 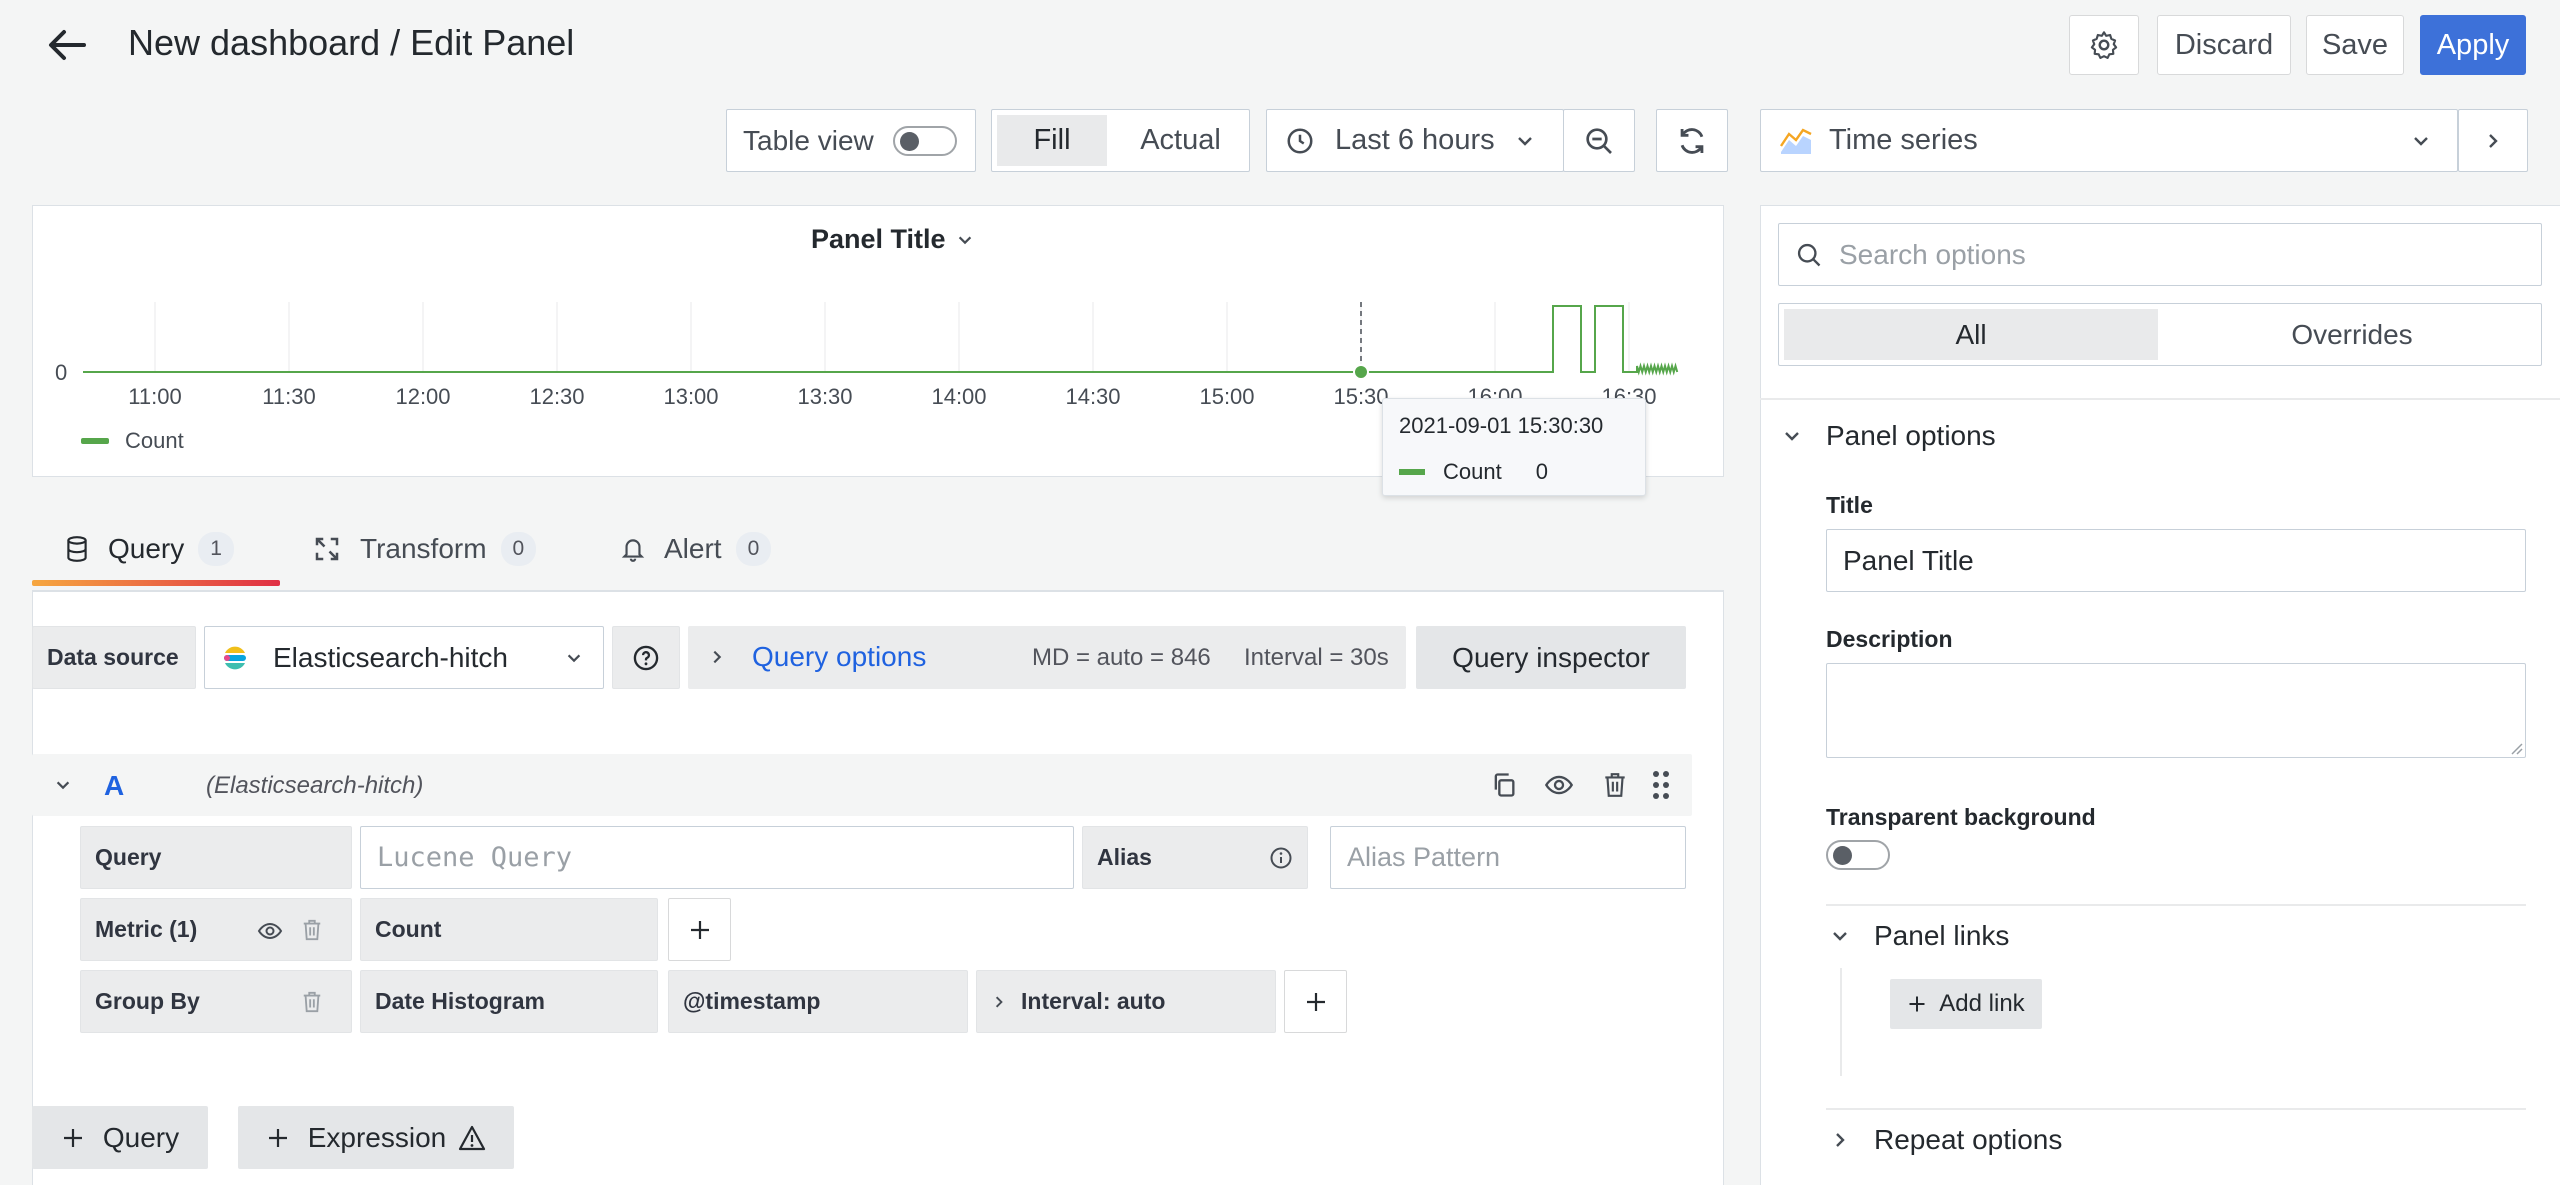 What do you see at coordinates (1415, 140) in the screenshot?
I see `time-picker: Last 6 hours` at bounding box center [1415, 140].